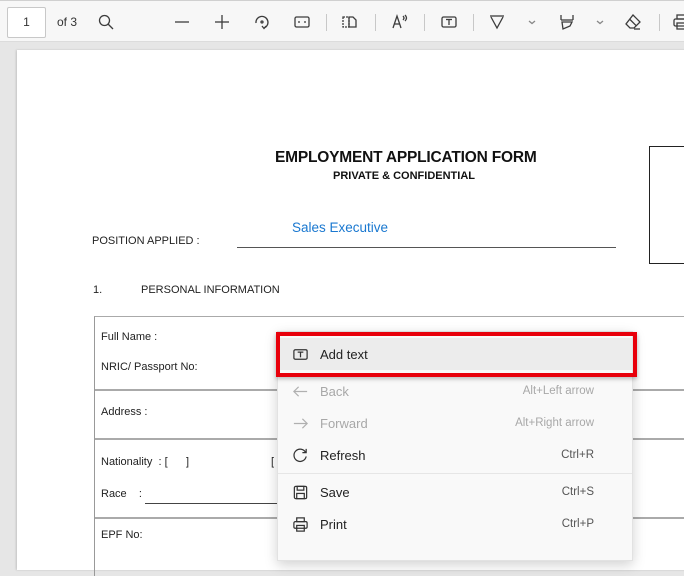 Image resolution: width=684 pixels, height=576 pixels. I want to click on form-title: EMPLOYMENT APPLICATION FORM, so click(406, 157).